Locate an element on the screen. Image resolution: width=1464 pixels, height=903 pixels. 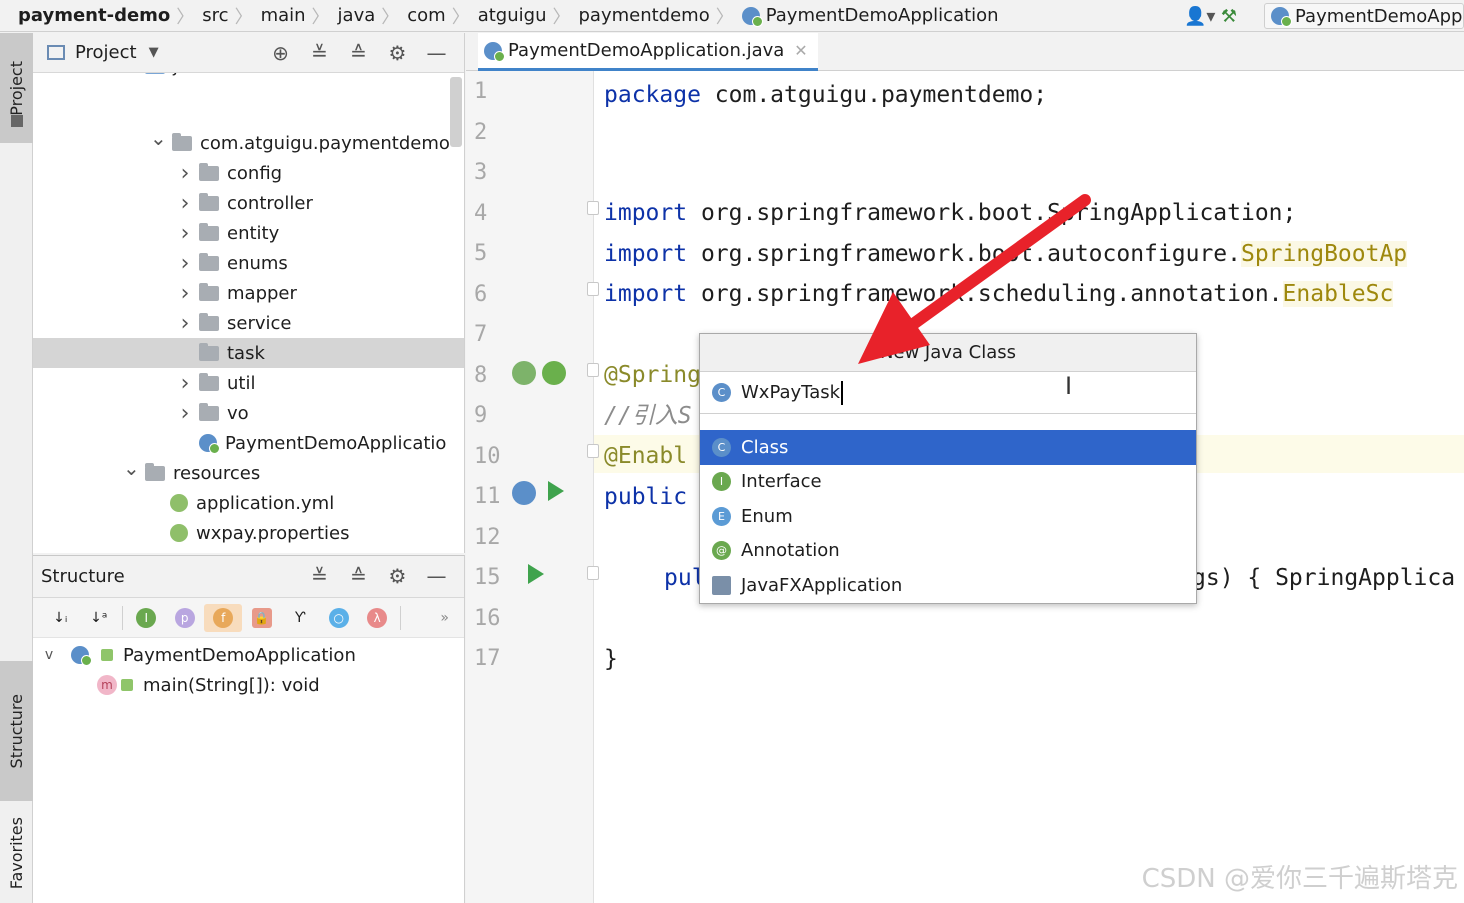
close-icon: ✕ is located at coordinates (800, 50).